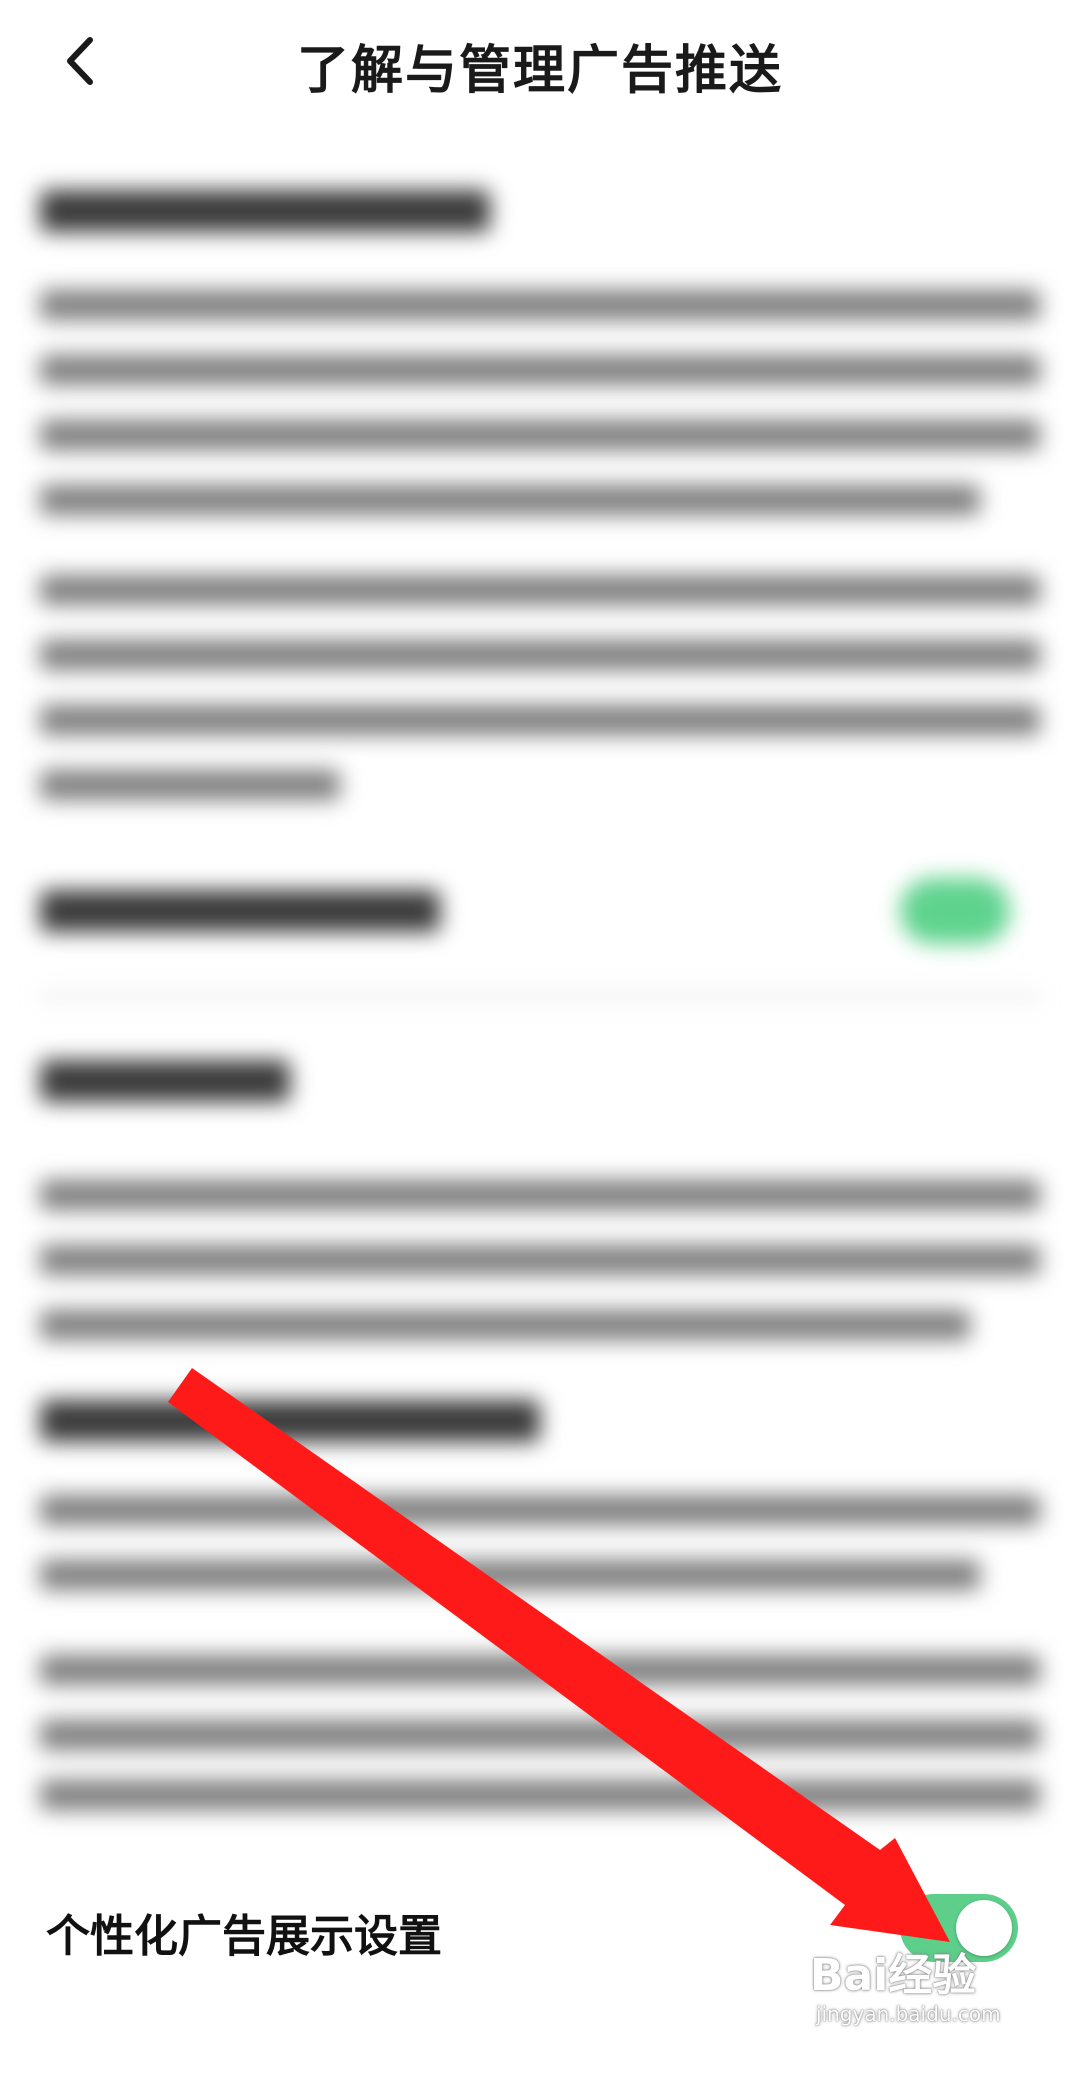 This screenshot has height=2081, width=1080. Describe the element at coordinates (244, 1936) in the screenshot. I see `setting-label: 个性化广告展示设置` at that location.